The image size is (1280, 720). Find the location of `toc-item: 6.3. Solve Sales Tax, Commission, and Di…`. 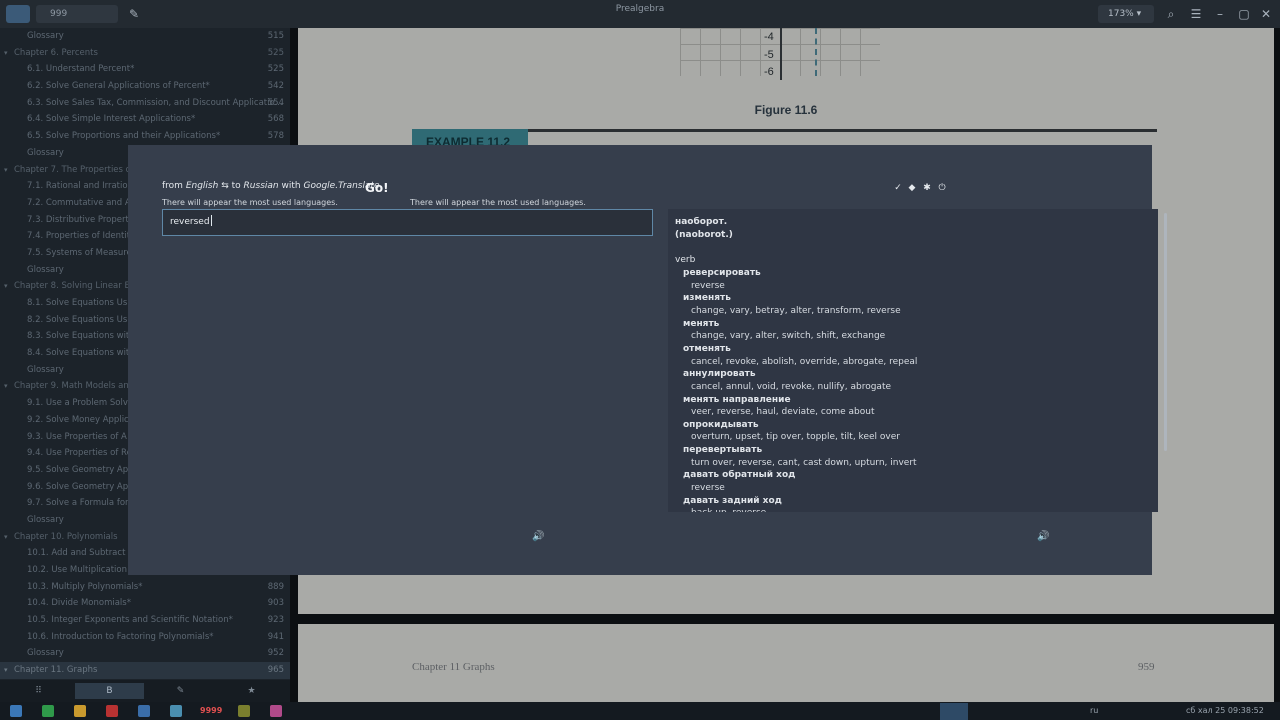

toc-item: 6.3. Solve Sales Tax, Commission, and Di… is located at coordinates (145, 103).